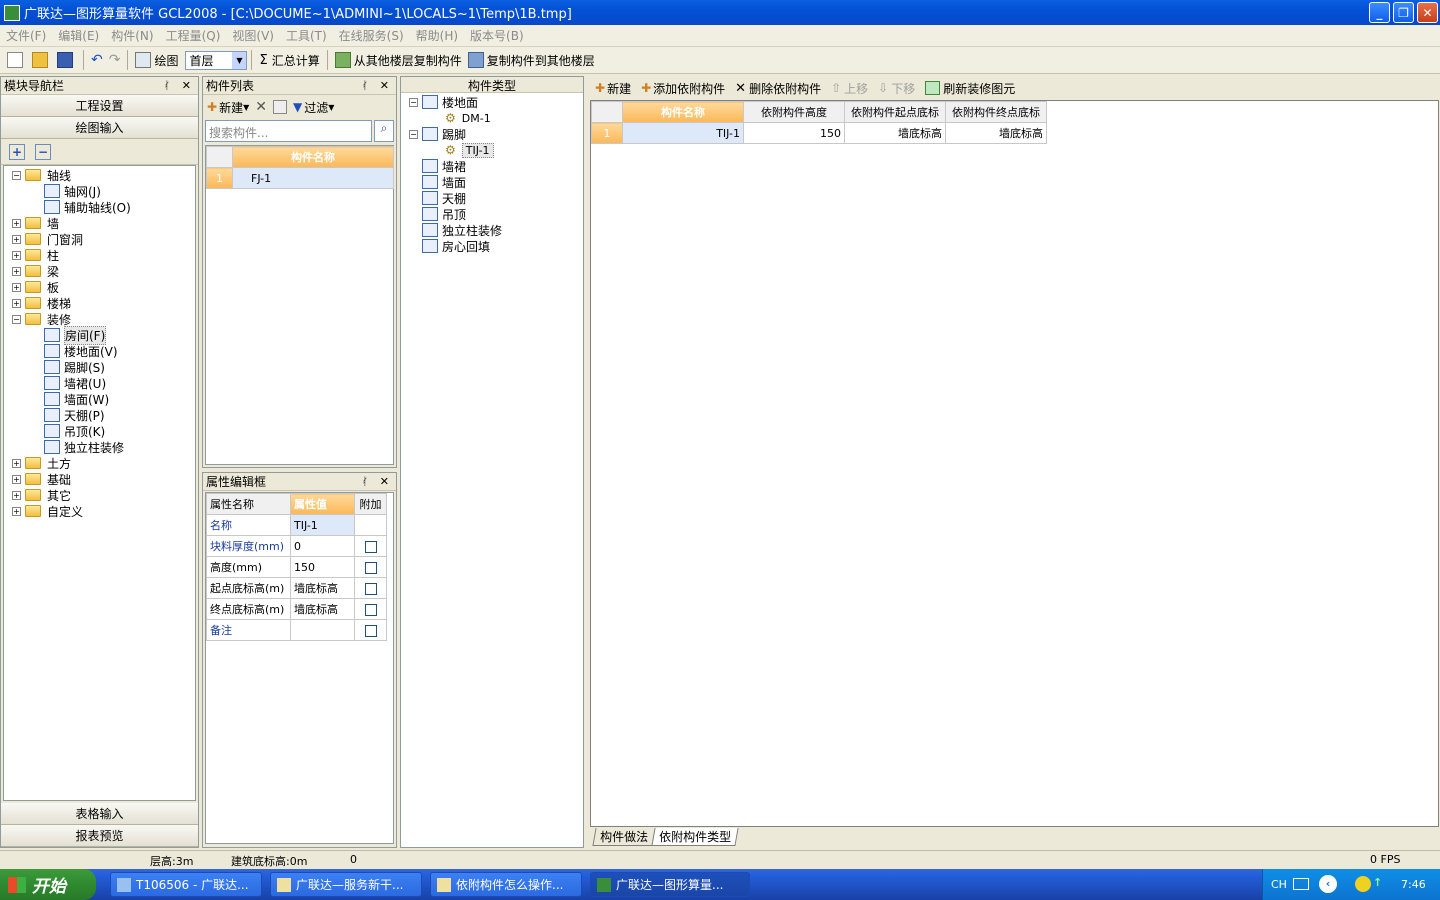 Image resolution: width=1440 pixels, height=900 pixels. I want to click on property-value-cell, so click(322, 630).